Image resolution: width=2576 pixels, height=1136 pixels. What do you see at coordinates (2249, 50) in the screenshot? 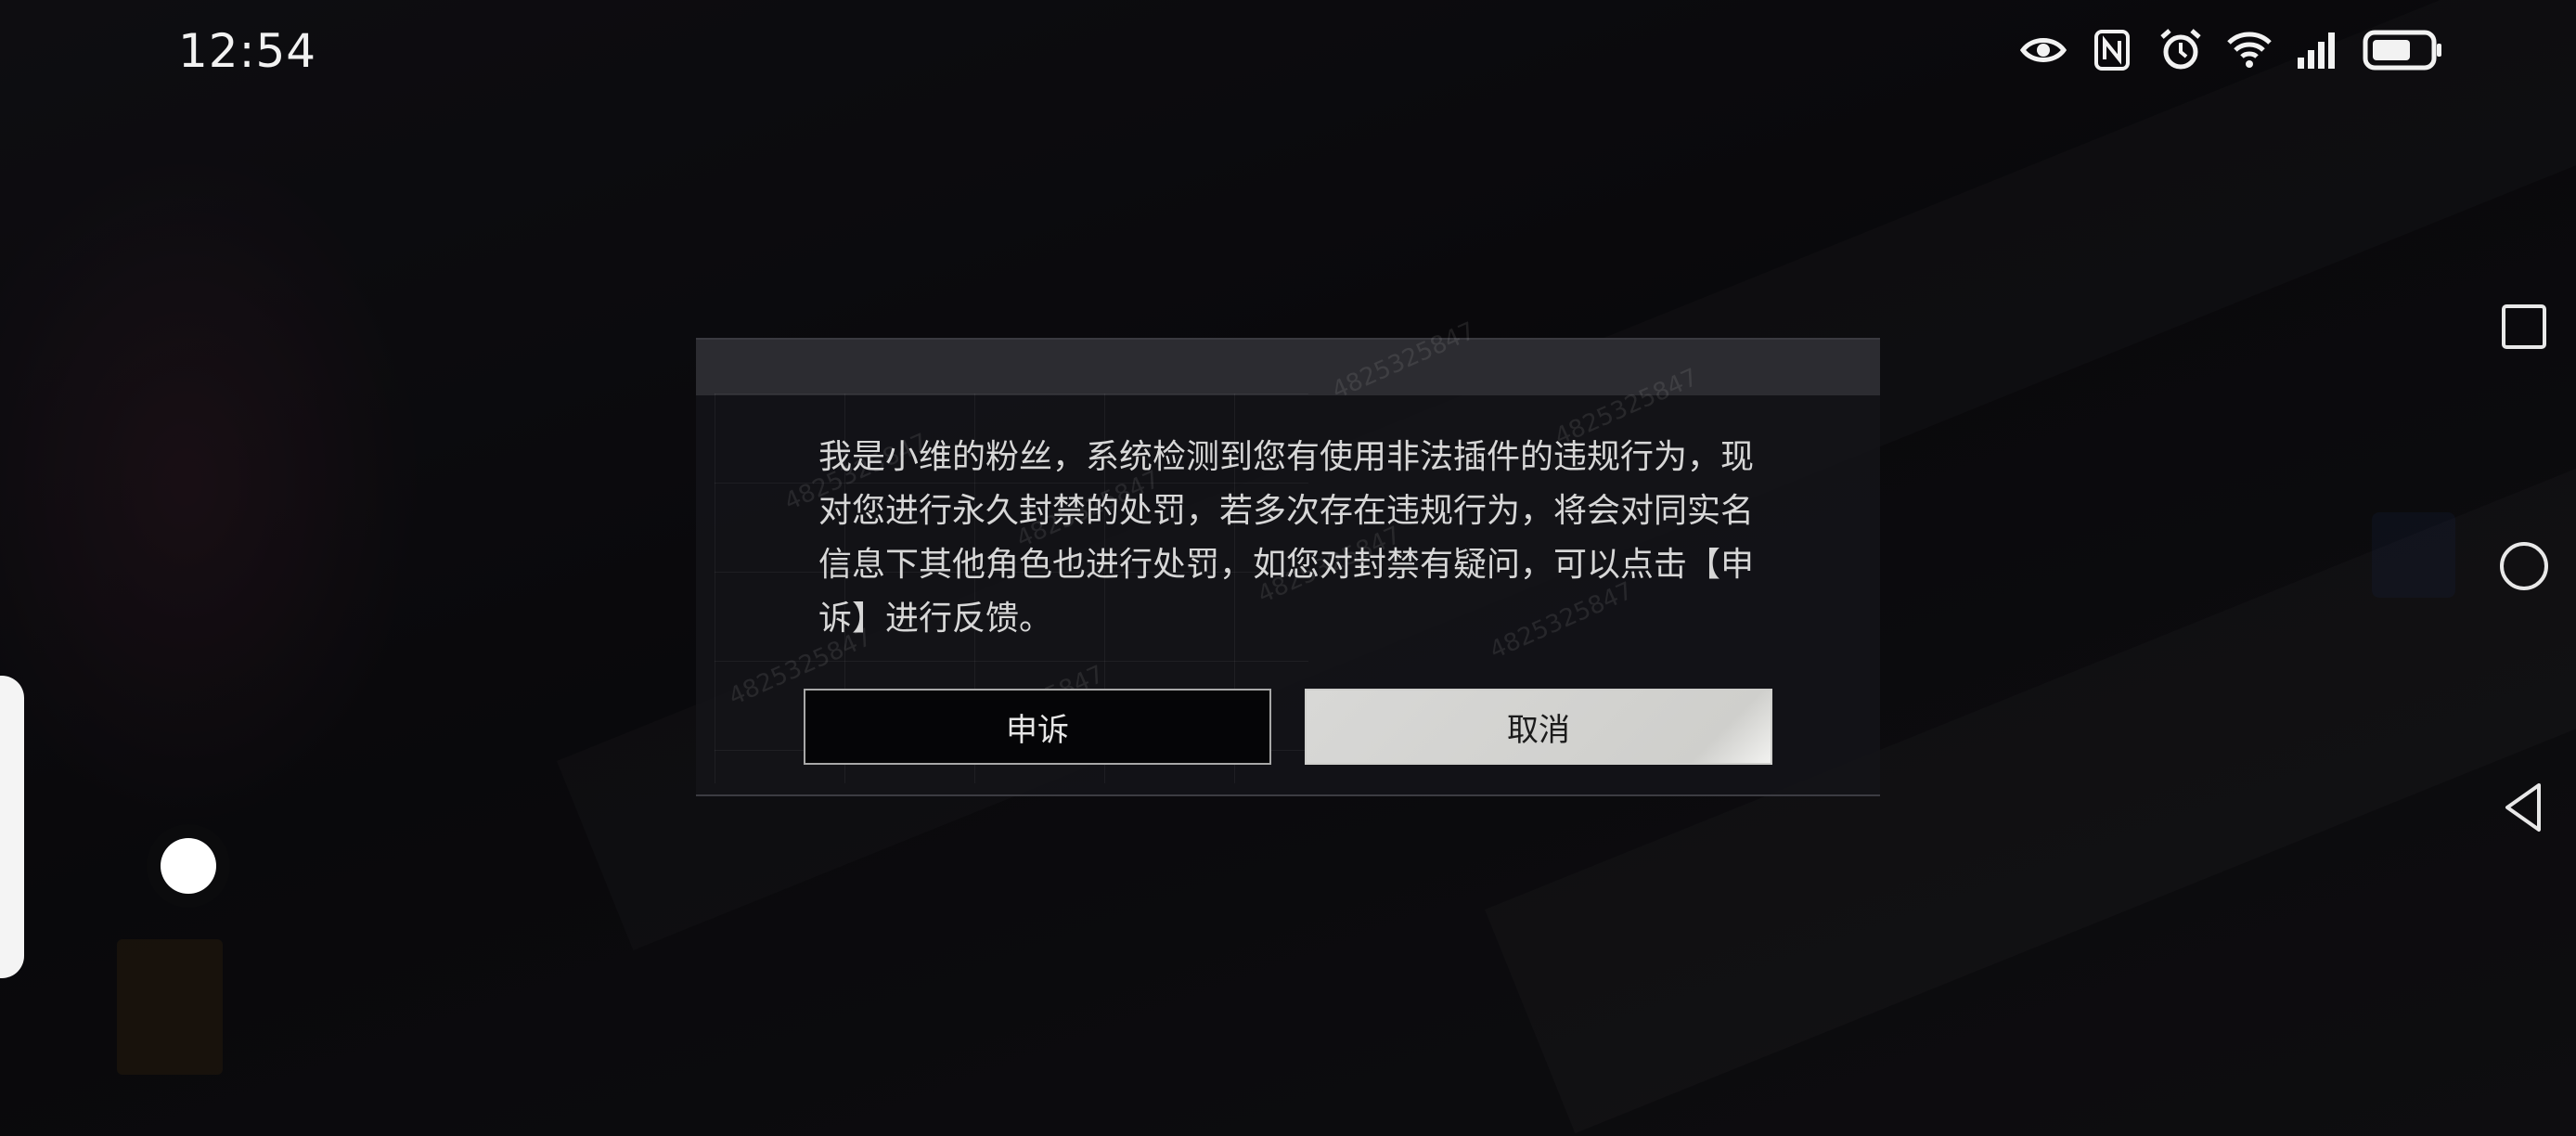
I see `wifi-icon` at bounding box center [2249, 50].